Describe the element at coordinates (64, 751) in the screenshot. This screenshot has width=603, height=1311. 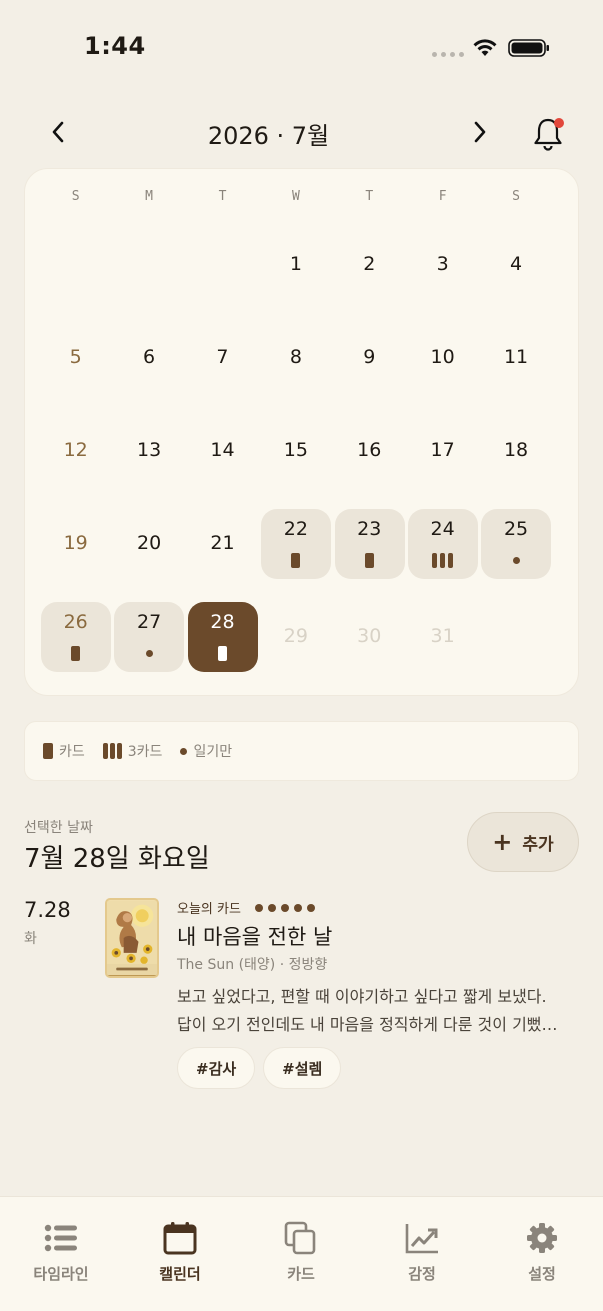
I see `legend-card: 카드` at that location.